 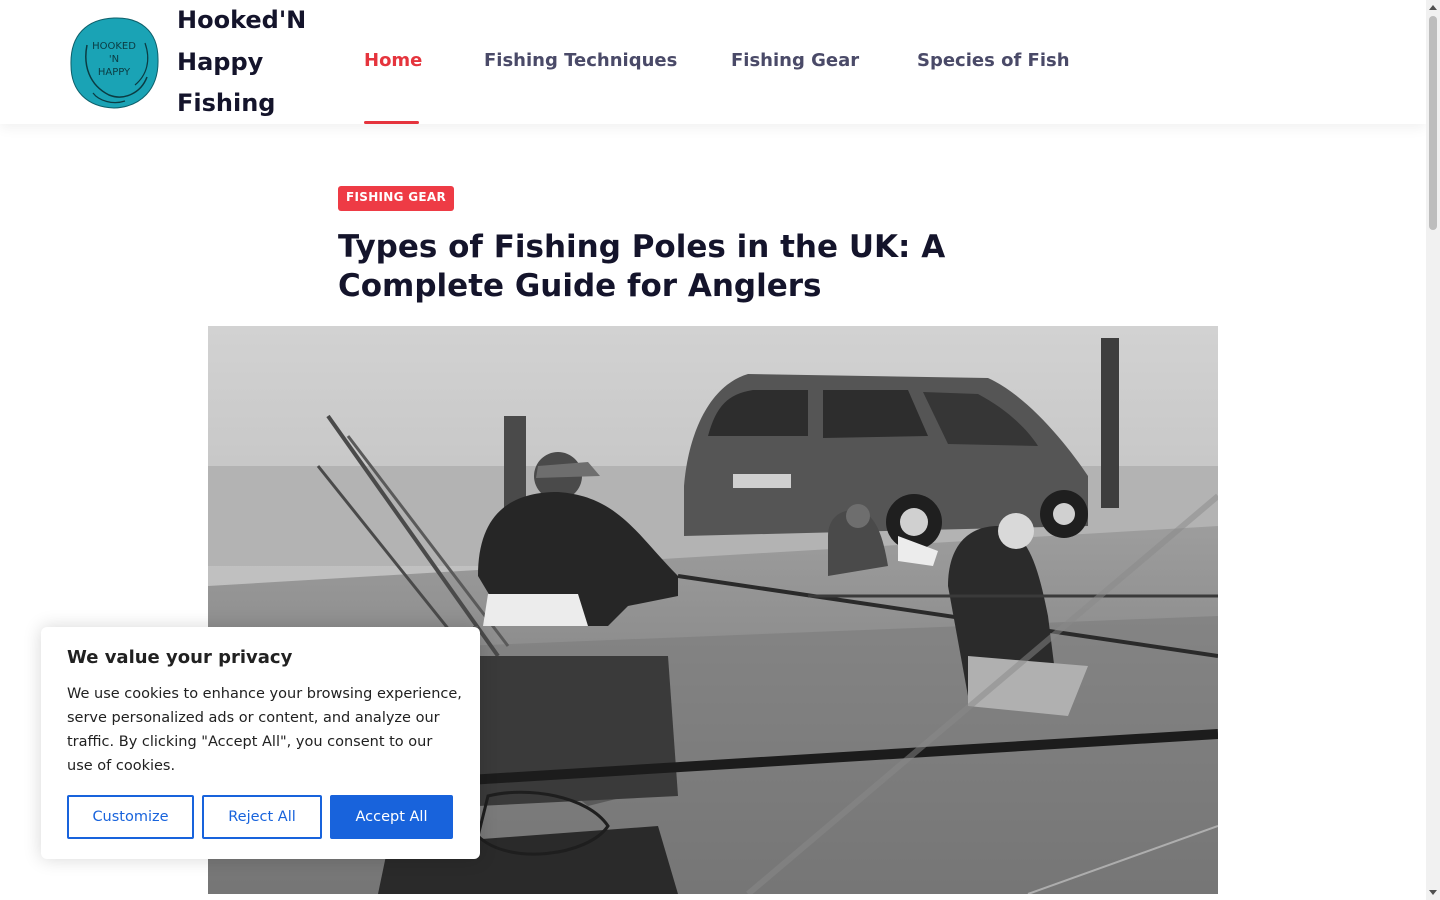 I want to click on nav-item-species-of-fish: Species of Fish, so click(x=993, y=60).